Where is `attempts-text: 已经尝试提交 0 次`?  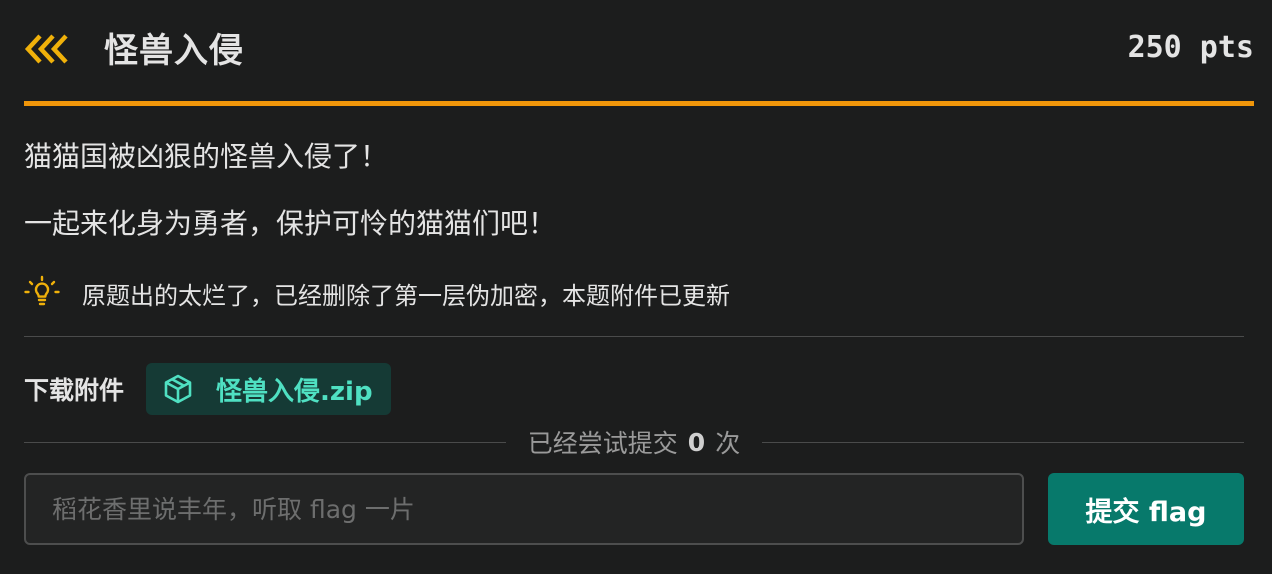 attempts-text: 已经尝试提交 0 次 is located at coordinates (634, 442).